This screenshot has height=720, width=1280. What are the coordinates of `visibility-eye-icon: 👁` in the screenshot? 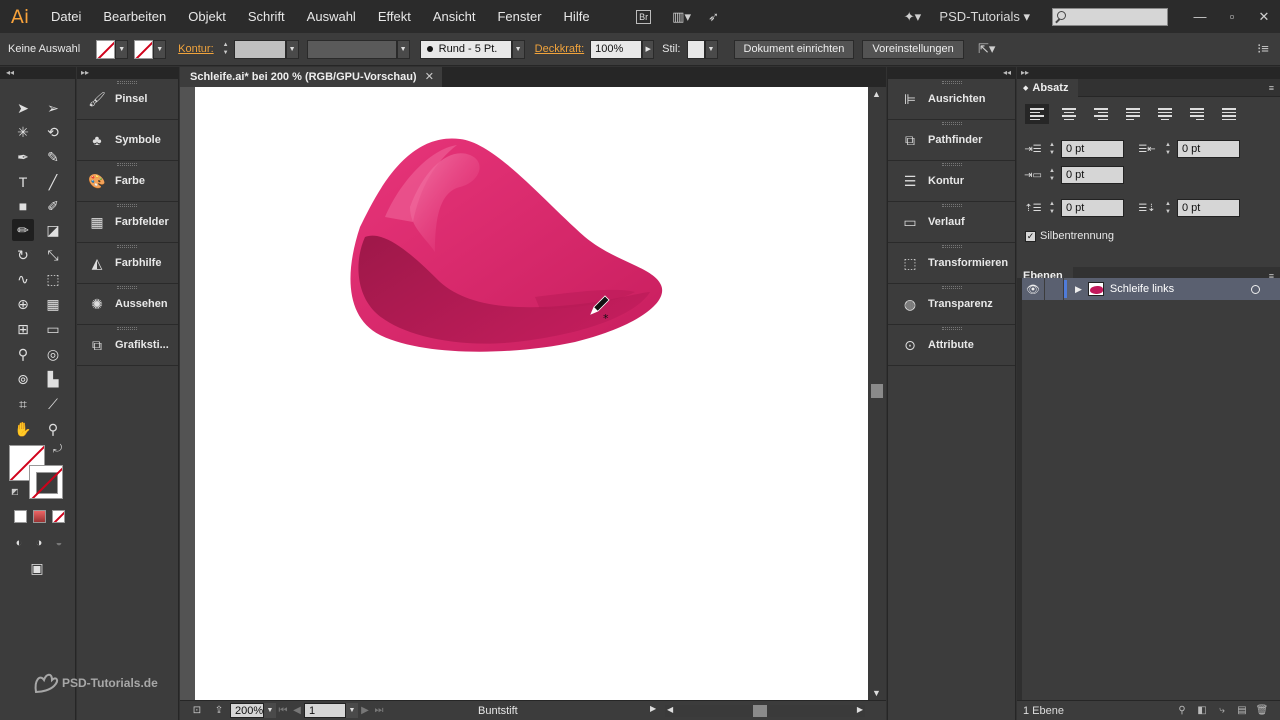 It's located at (1033, 289).